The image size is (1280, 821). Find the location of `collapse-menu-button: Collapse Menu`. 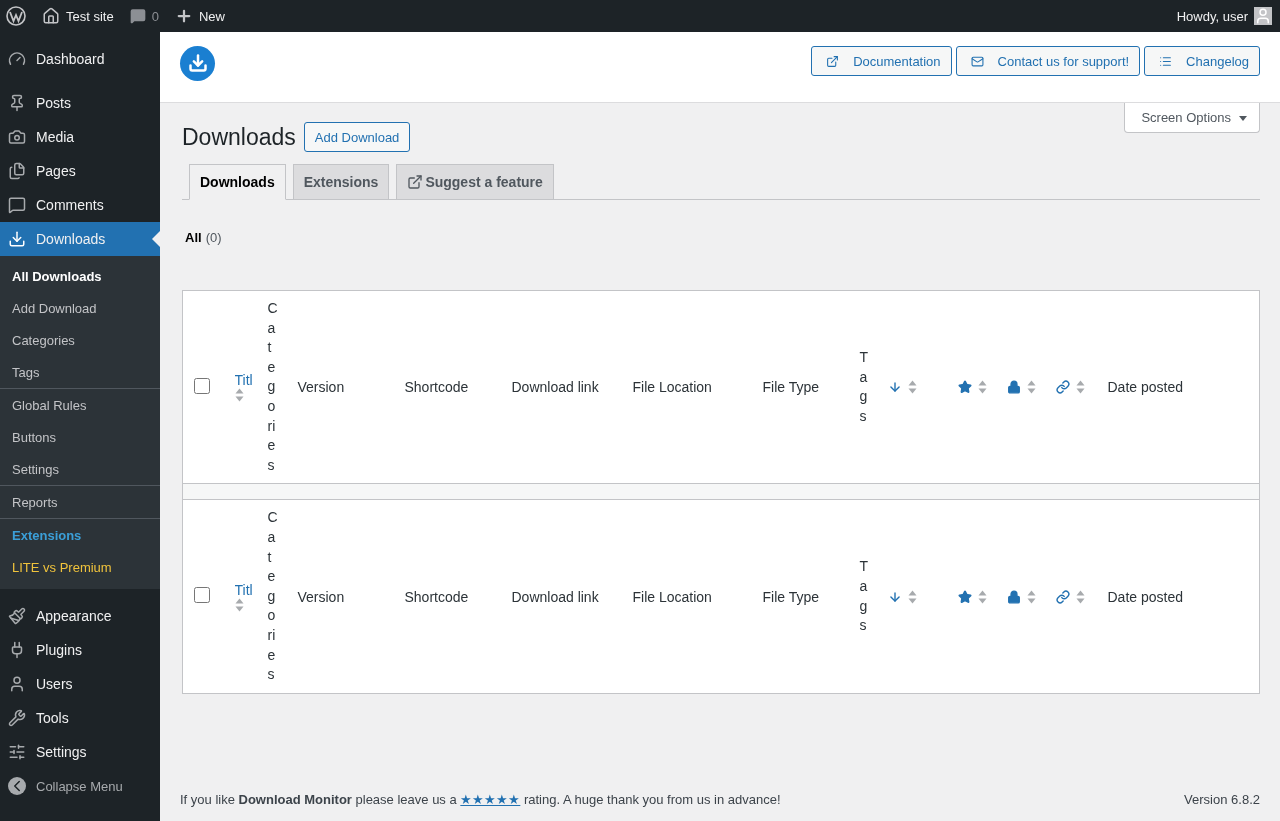

collapse-menu-button: Collapse Menu is located at coordinates (80, 786).